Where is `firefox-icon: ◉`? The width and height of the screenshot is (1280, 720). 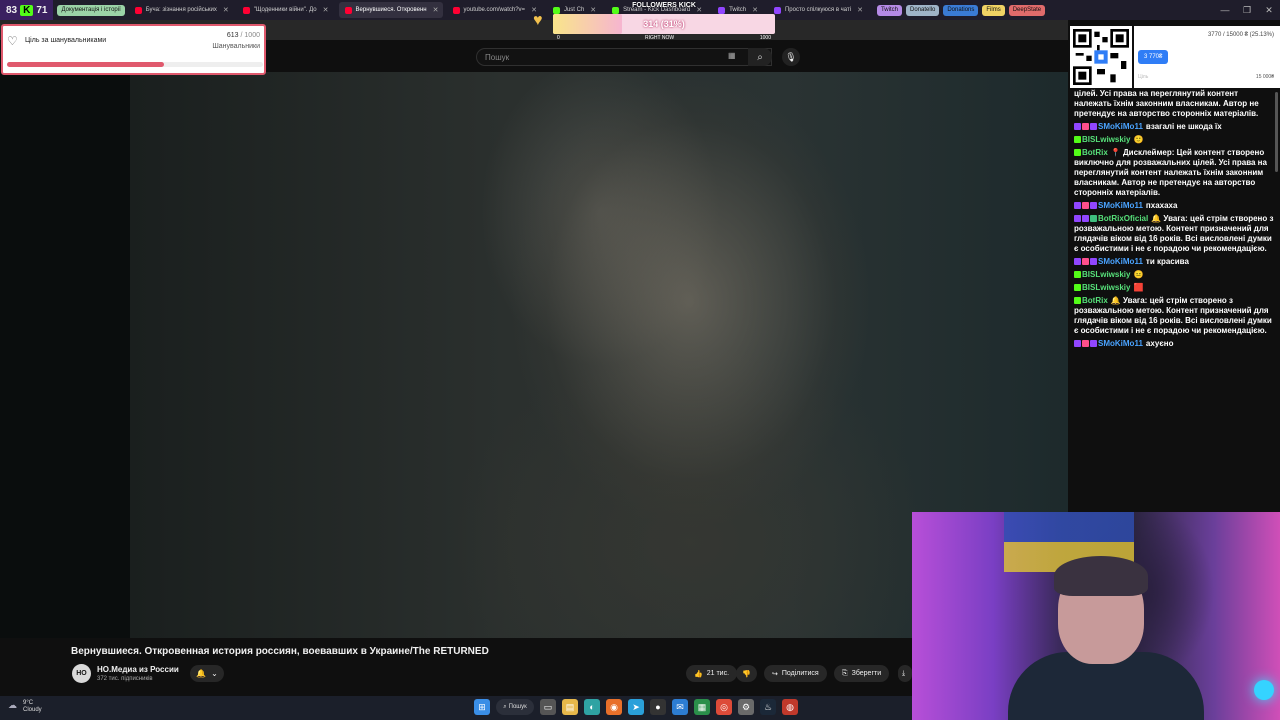 firefox-icon: ◉ is located at coordinates (614, 707).